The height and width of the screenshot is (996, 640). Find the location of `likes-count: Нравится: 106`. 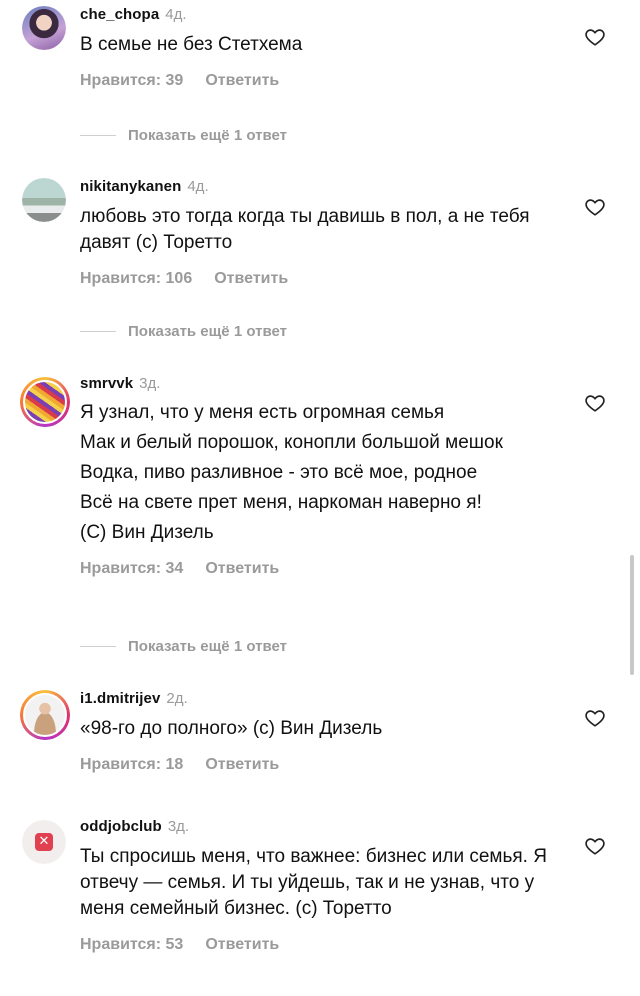

likes-count: Нравится: 106 is located at coordinates (136, 278).